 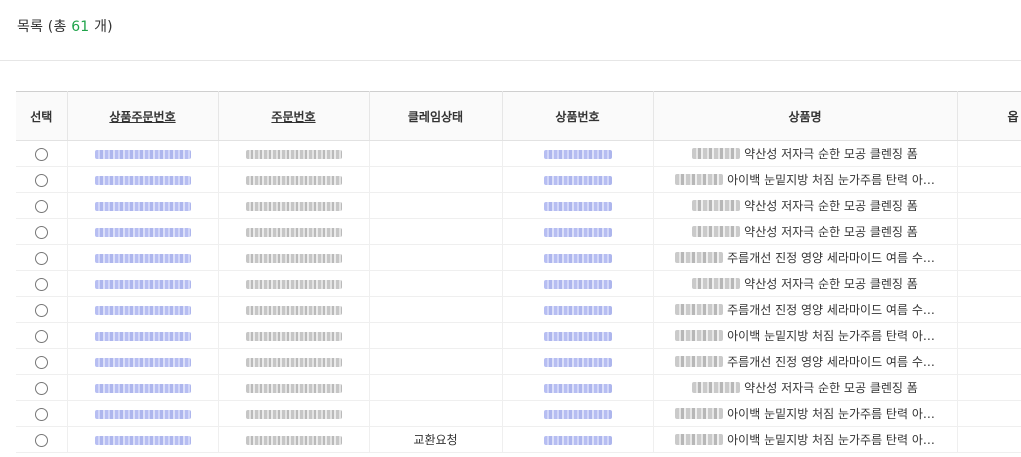 What do you see at coordinates (44, 27) in the screenshot?
I see `list-title-prefix: 목록 (총` at bounding box center [44, 27].